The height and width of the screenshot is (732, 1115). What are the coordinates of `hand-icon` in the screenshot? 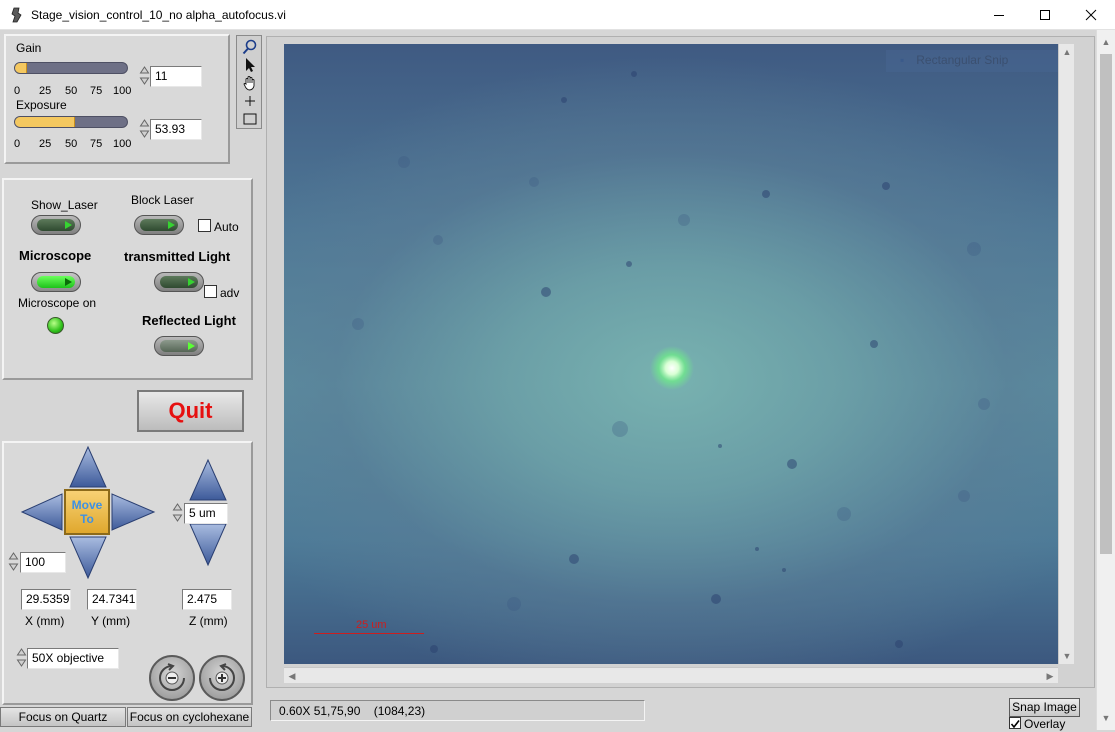 It's located at (249, 82).